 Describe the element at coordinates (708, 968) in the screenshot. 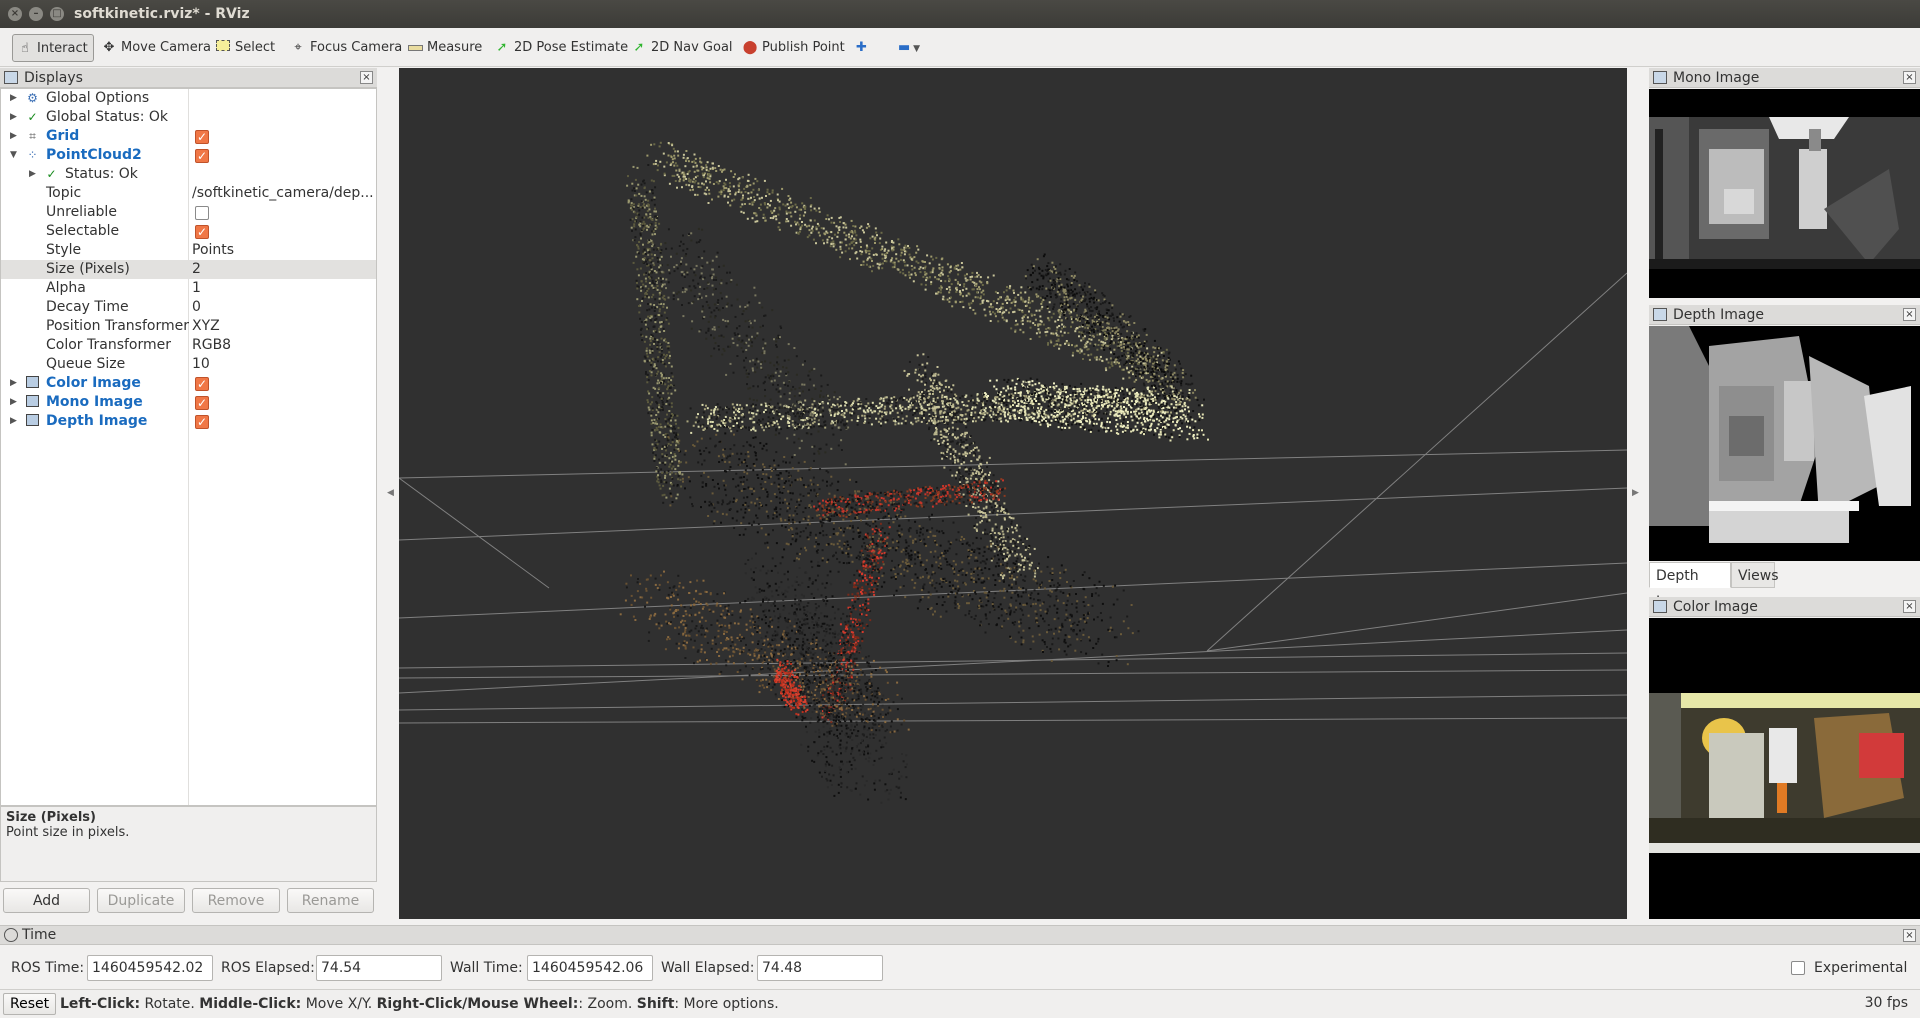

I see `wall-elapsed-label: Wall Elapsed:` at that location.